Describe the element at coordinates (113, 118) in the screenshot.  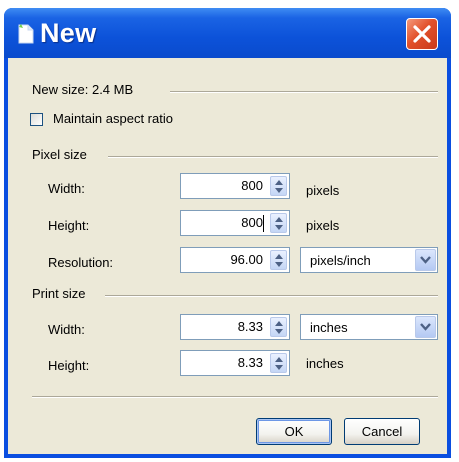
I see `maintain-aspect-label: Maintain aspect ratio` at that location.